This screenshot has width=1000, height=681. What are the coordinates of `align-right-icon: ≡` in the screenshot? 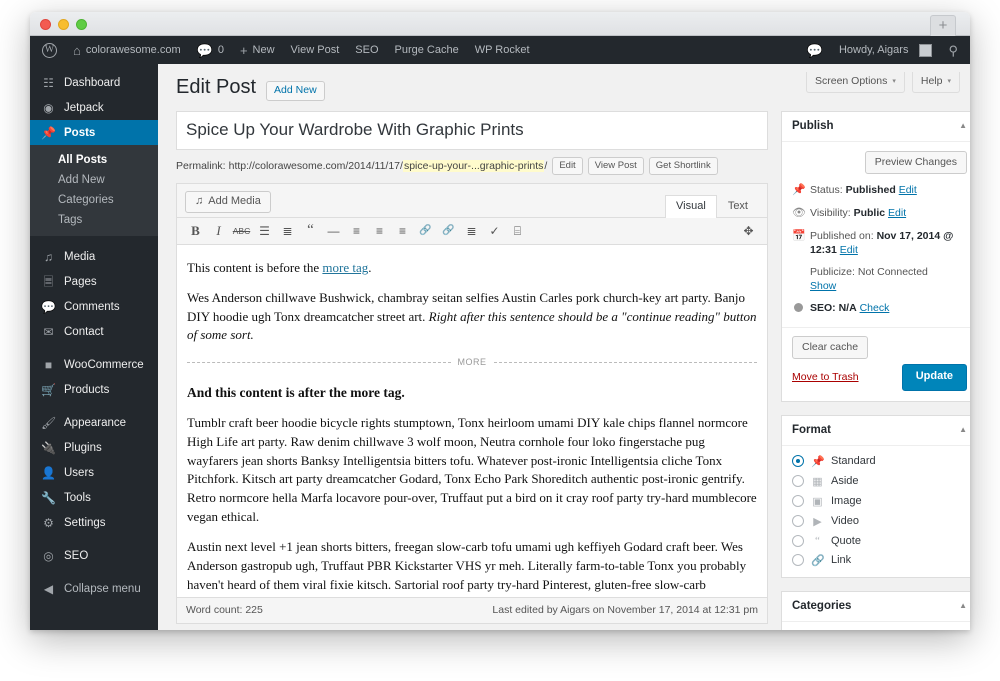 It's located at (402, 231).